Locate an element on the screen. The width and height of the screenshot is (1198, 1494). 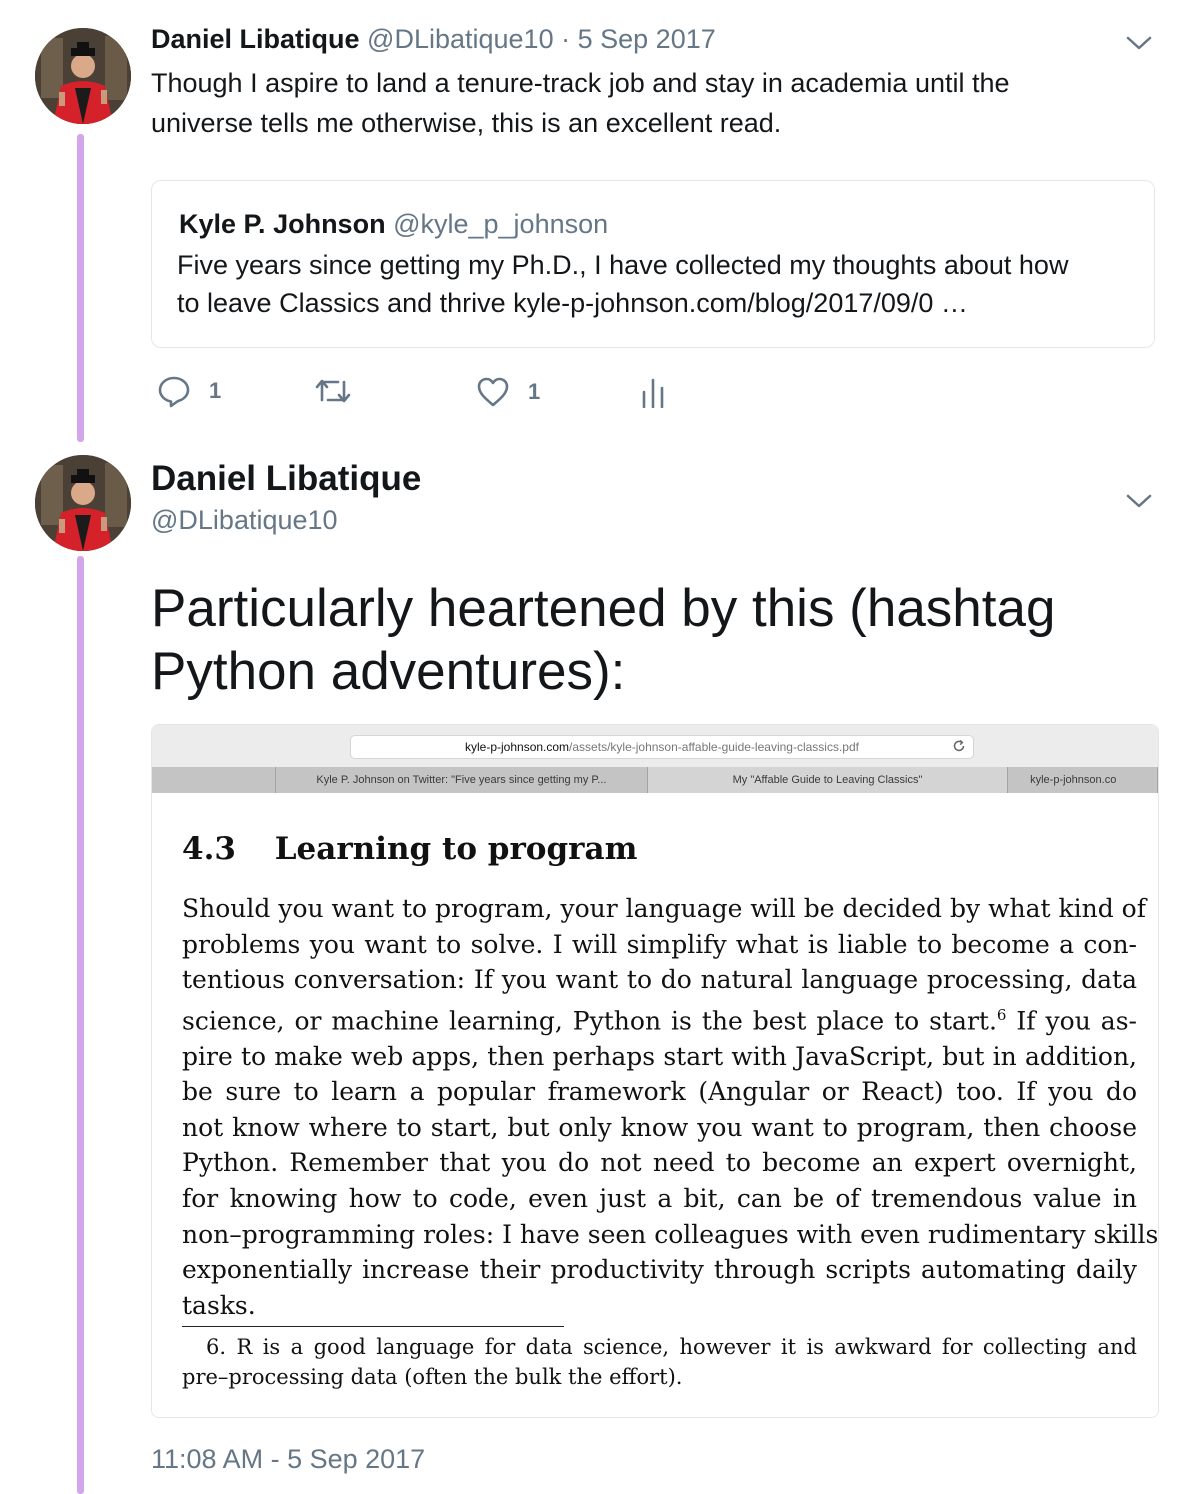
section-heading: 4.3 Learning to program is located at coordinates (409, 849).